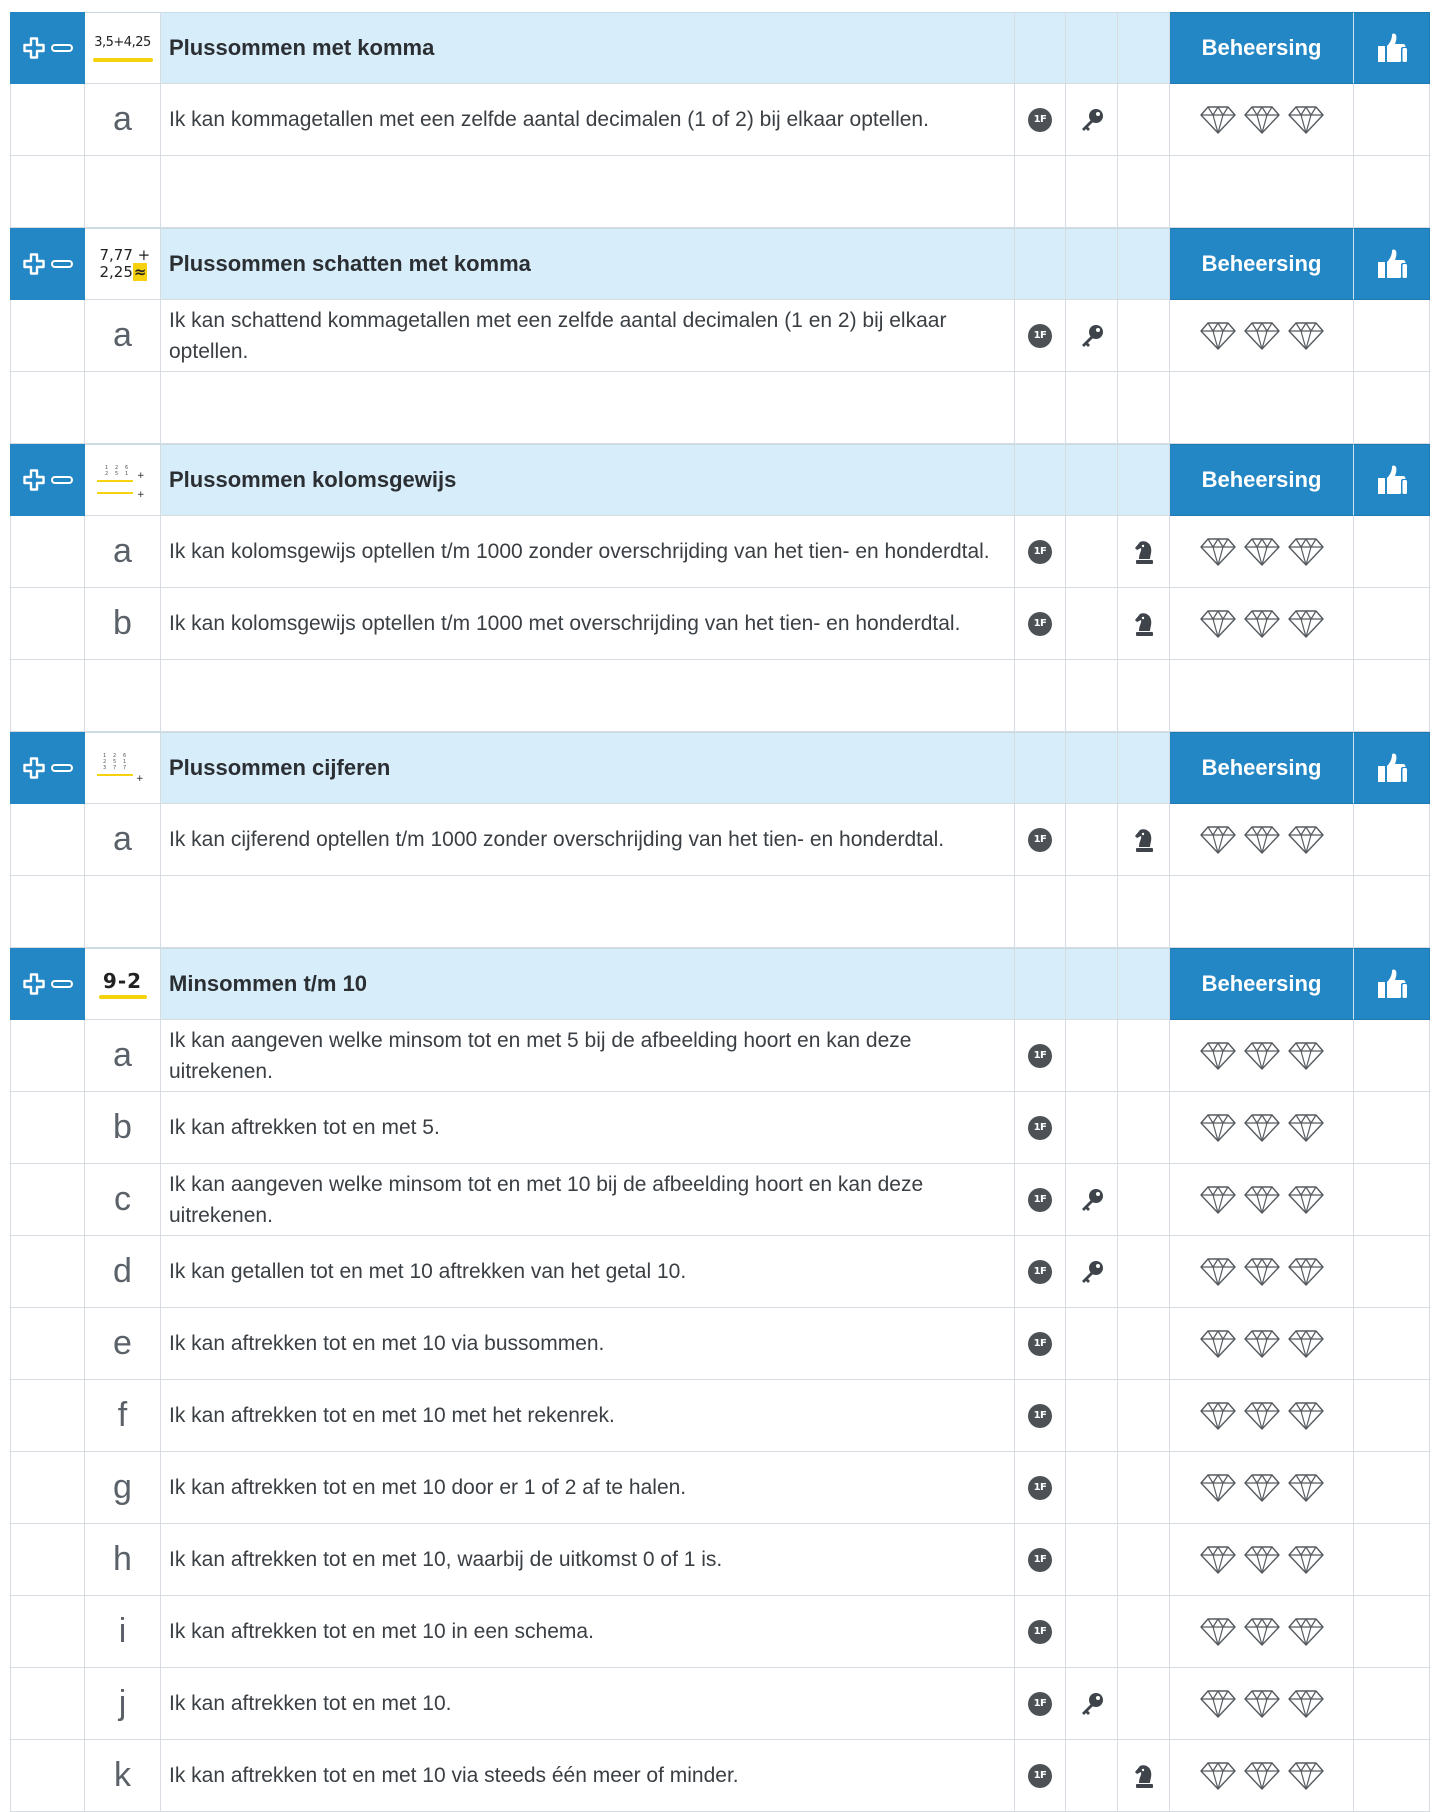 This screenshot has height=1812, width=1434. I want to click on chess-knight-icon, so click(1144, 552).